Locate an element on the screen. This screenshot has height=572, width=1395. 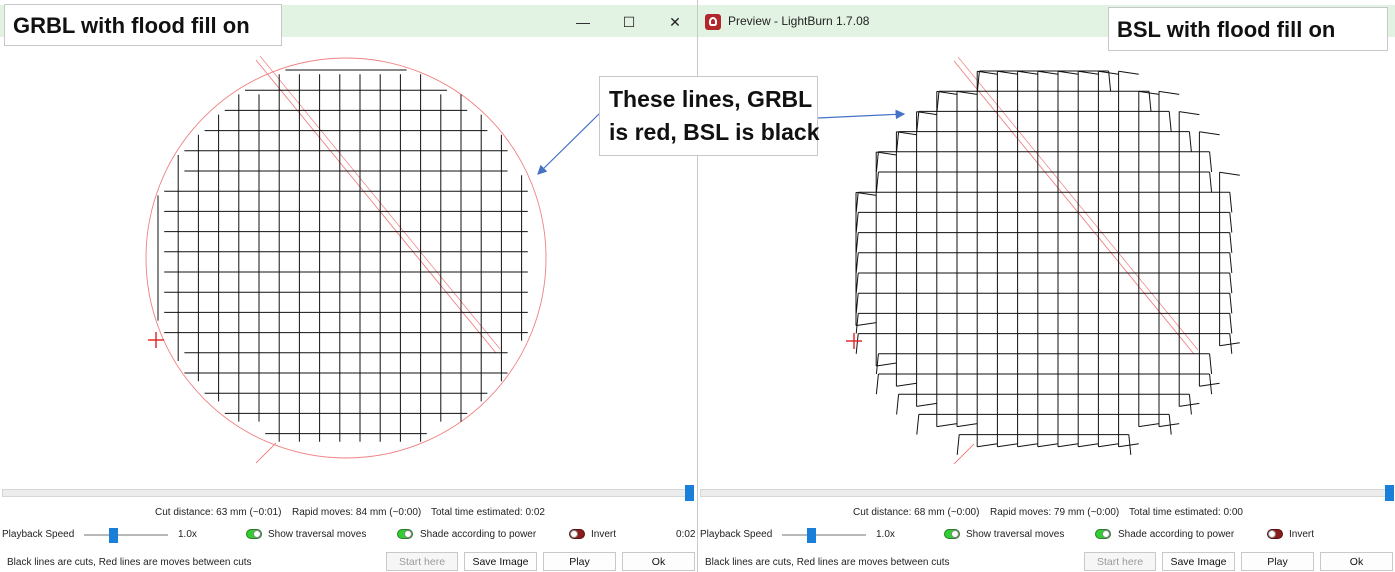
speed-value: 1.0x is located at coordinates (187, 534).